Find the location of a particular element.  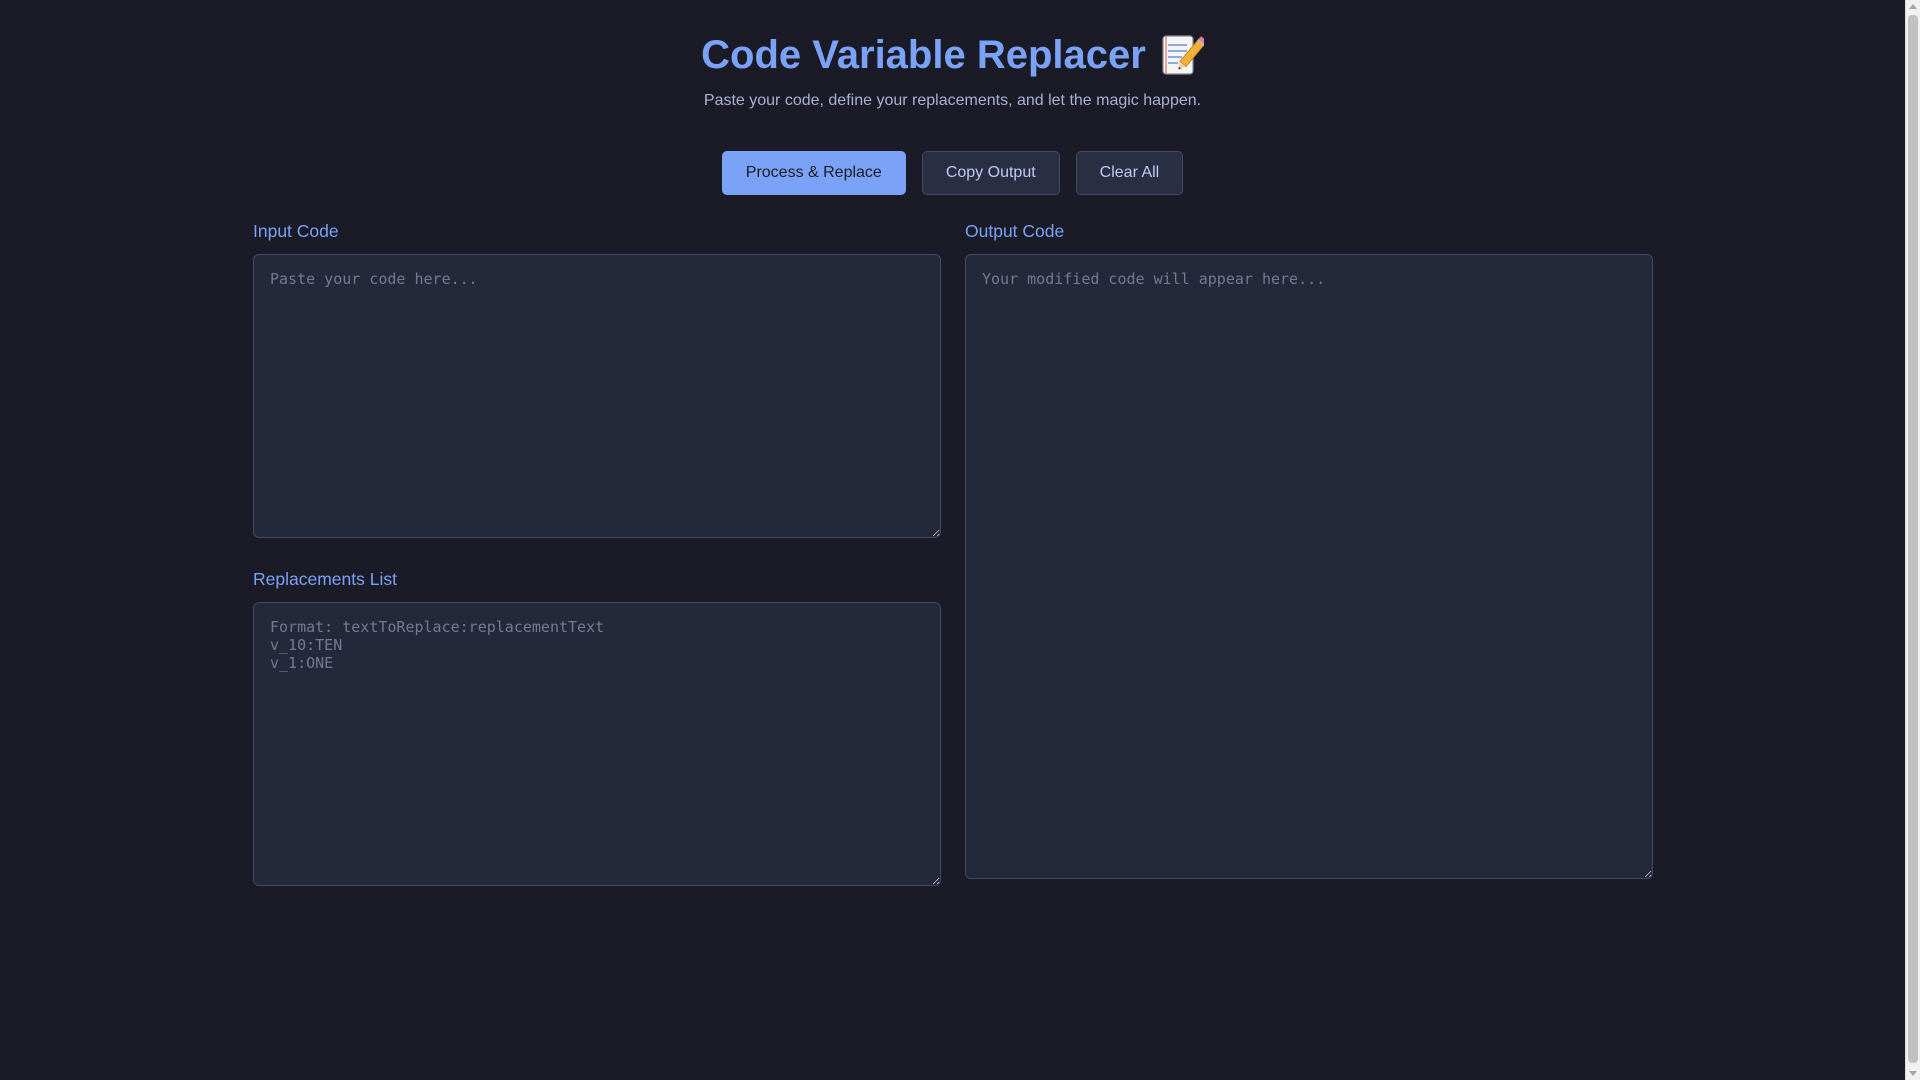

scrollbar-thumb is located at coordinates (1913, 539).